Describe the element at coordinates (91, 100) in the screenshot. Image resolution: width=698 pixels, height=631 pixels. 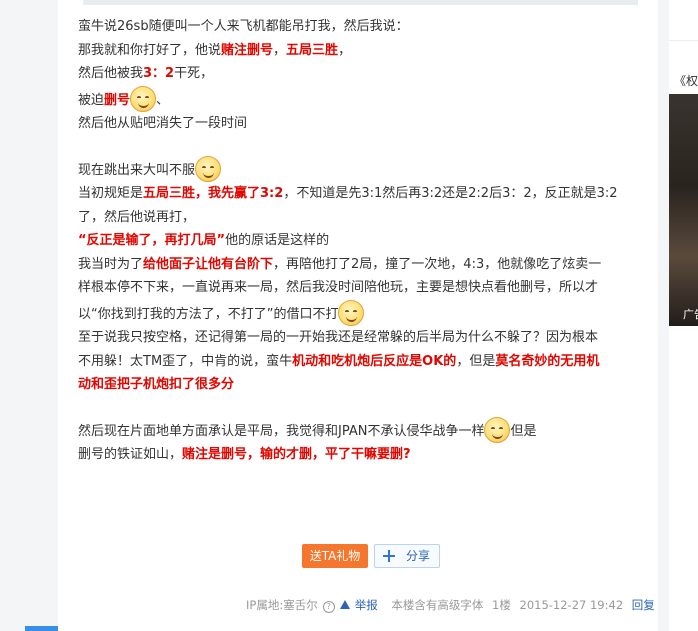
I see `post-text: 被迫` at that location.